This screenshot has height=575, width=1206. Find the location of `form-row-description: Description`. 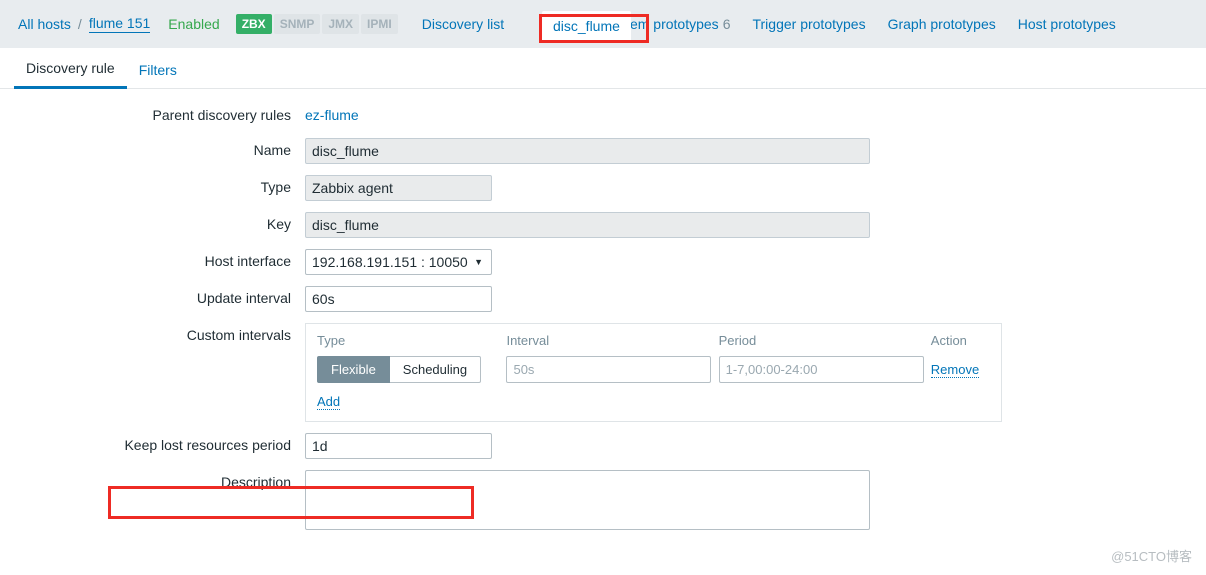

form-row-description: Description is located at coordinates (603, 501).